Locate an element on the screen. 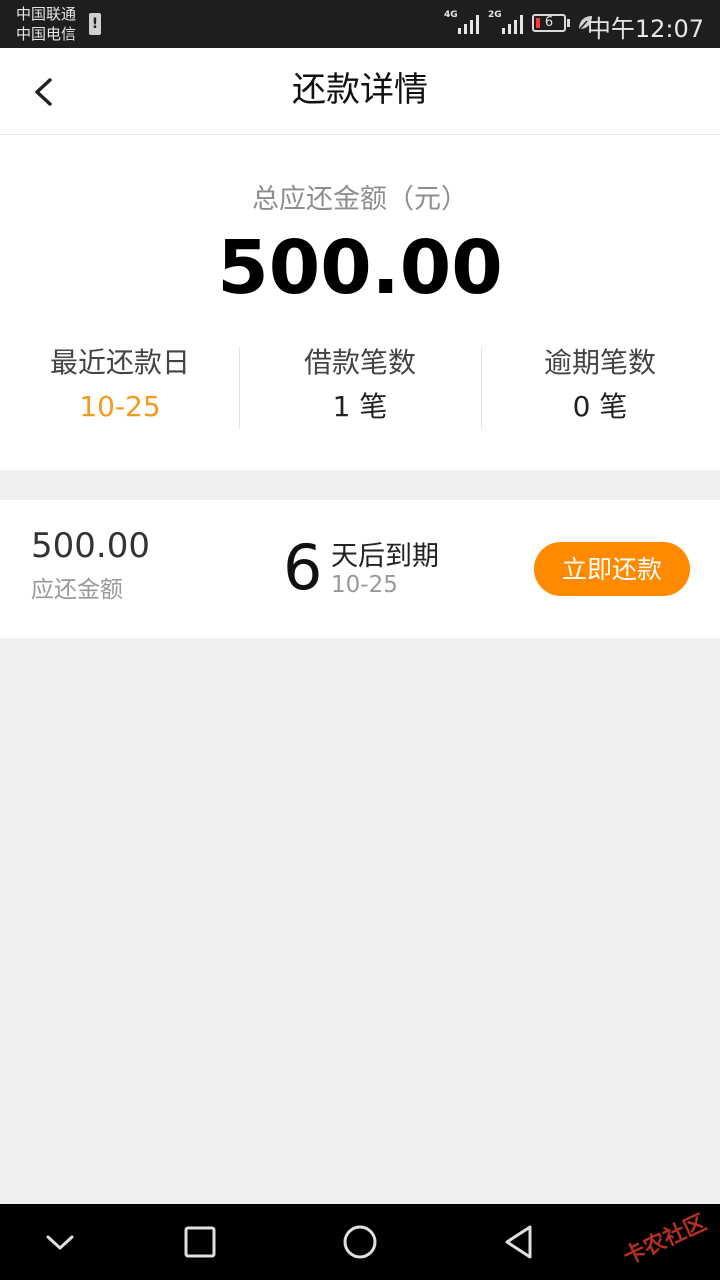 The image size is (720, 1280). stat-label: 借款笔数 is located at coordinates (359, 362).